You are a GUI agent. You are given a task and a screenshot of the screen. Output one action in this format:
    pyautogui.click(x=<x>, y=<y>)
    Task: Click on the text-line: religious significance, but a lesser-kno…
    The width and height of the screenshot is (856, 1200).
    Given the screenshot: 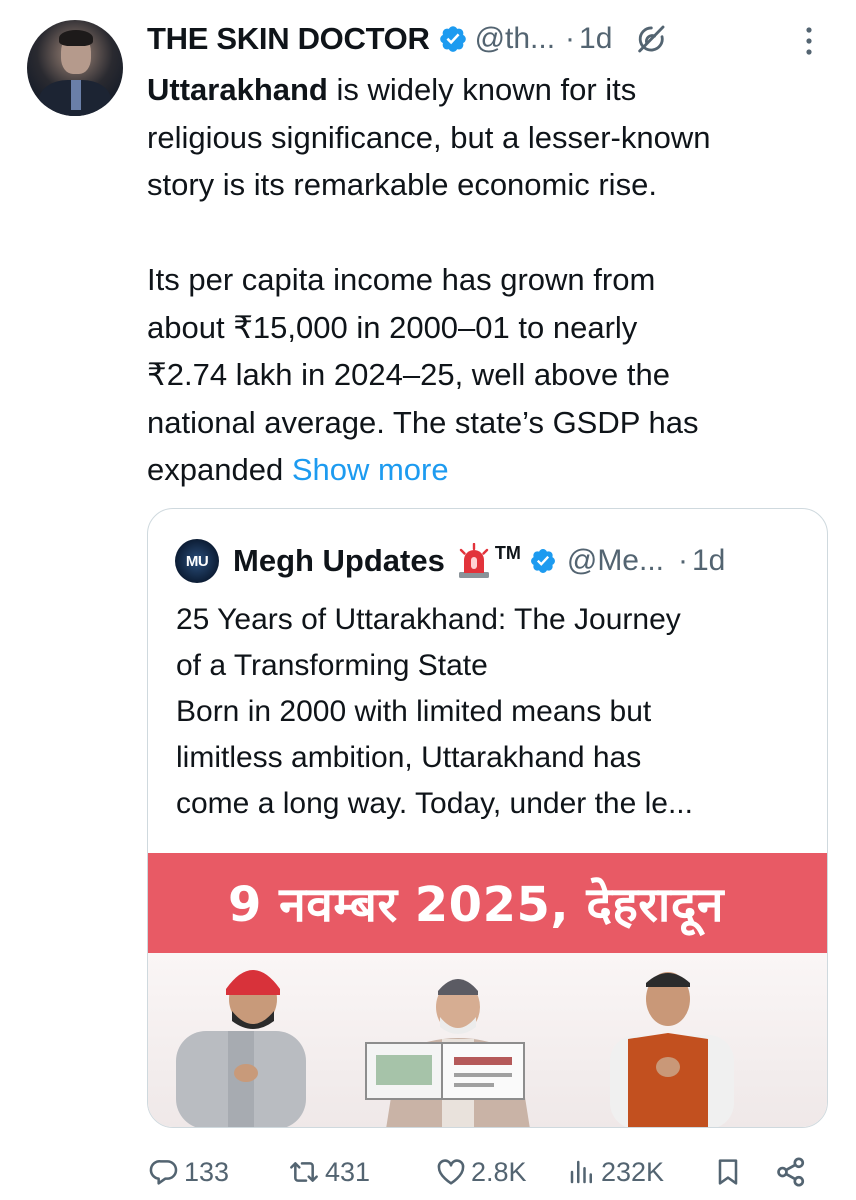 What is the action you would take?
    pyautogui.click(x=429, y=137)
    